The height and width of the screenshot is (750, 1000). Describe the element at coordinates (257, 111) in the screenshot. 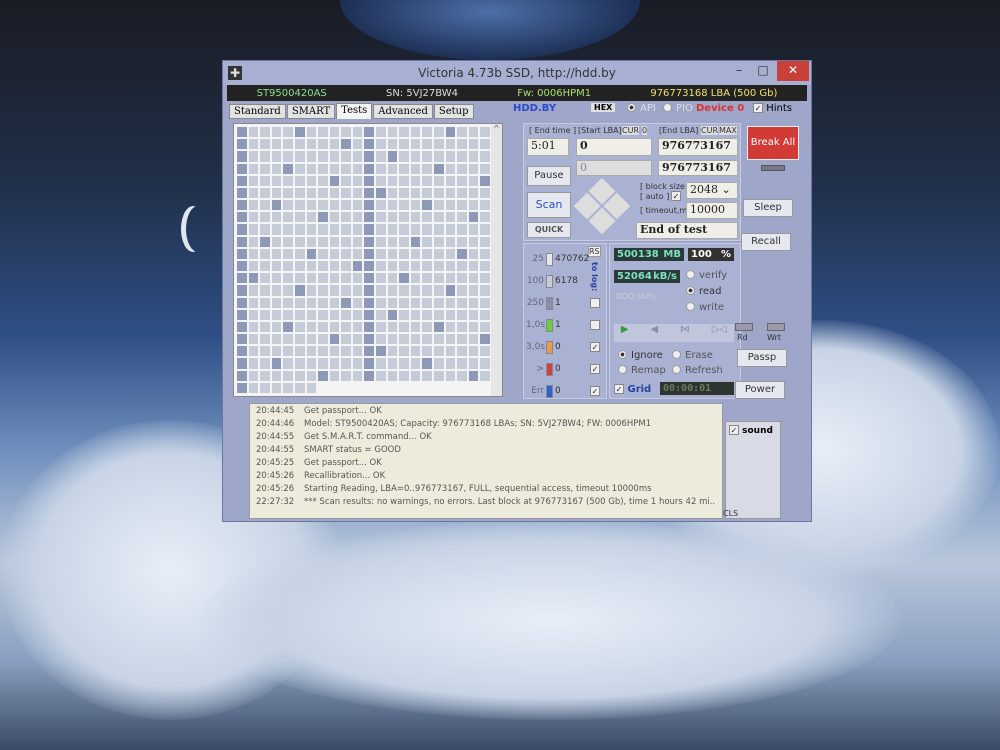

I see `tab-standard: Standard` at that location.